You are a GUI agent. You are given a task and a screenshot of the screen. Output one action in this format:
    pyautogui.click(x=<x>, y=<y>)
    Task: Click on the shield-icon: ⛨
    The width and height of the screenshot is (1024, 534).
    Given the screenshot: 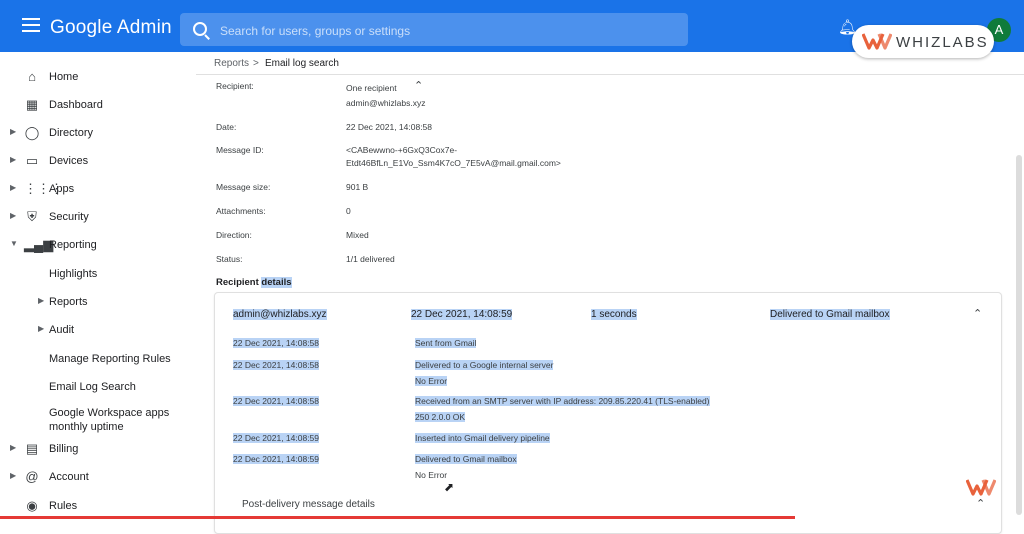 What is the action you would take?
    pyautogui.click(x=32, y=216)
    